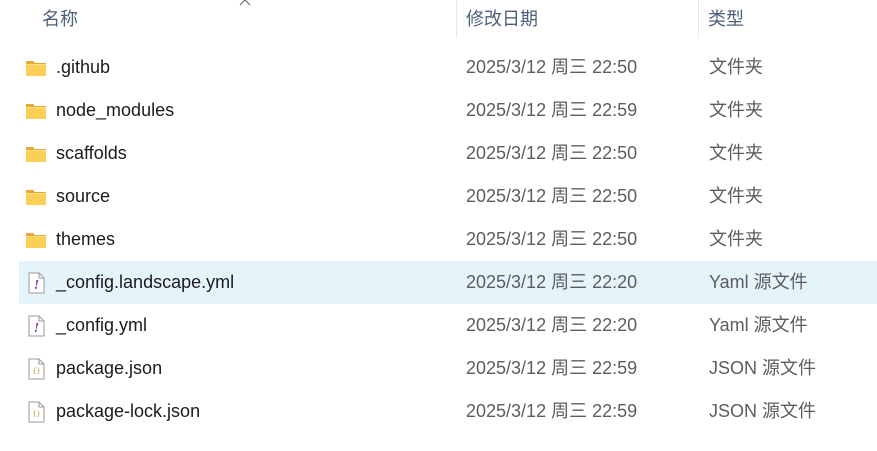  What do you see at coordinates (448, 153) in the screenshot?
I see `file-row: scaffolds 2025/3/12 周三 22:50 文件夹` at bounding box center [448, 153].